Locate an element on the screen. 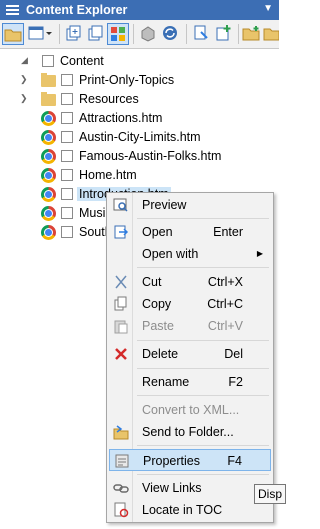 This screenshot has height=529, width=320. menu-item-view-links: View Links is located at coordinates (190, 488).